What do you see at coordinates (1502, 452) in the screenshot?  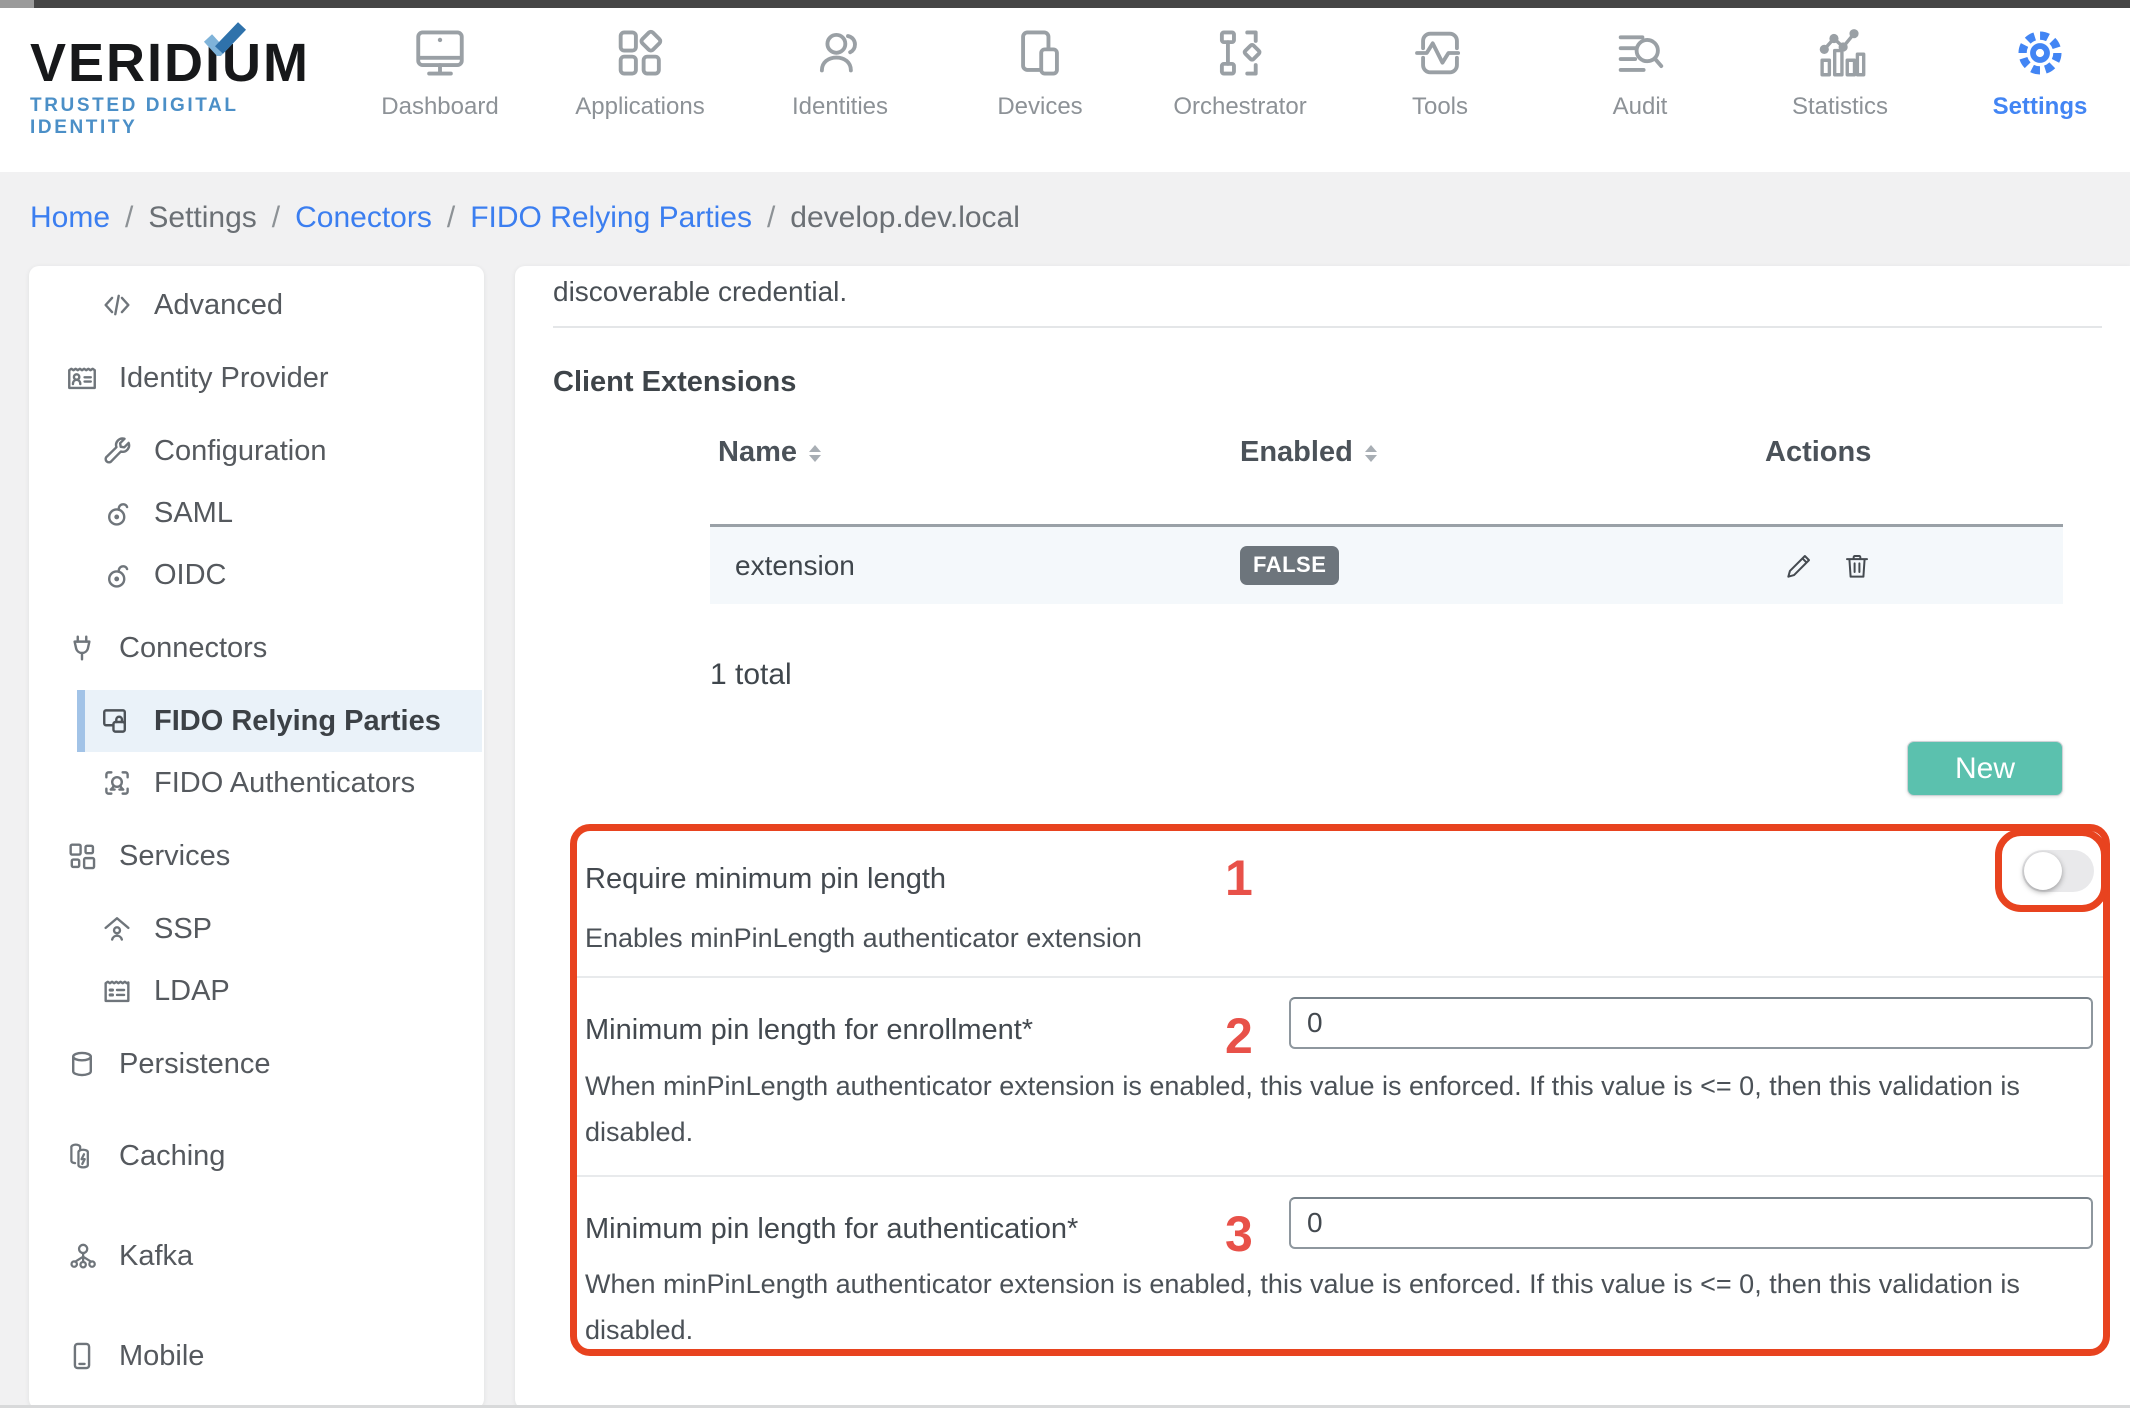 I see `column-header-enabled: Enabled` at bounding box center [1502, 452].